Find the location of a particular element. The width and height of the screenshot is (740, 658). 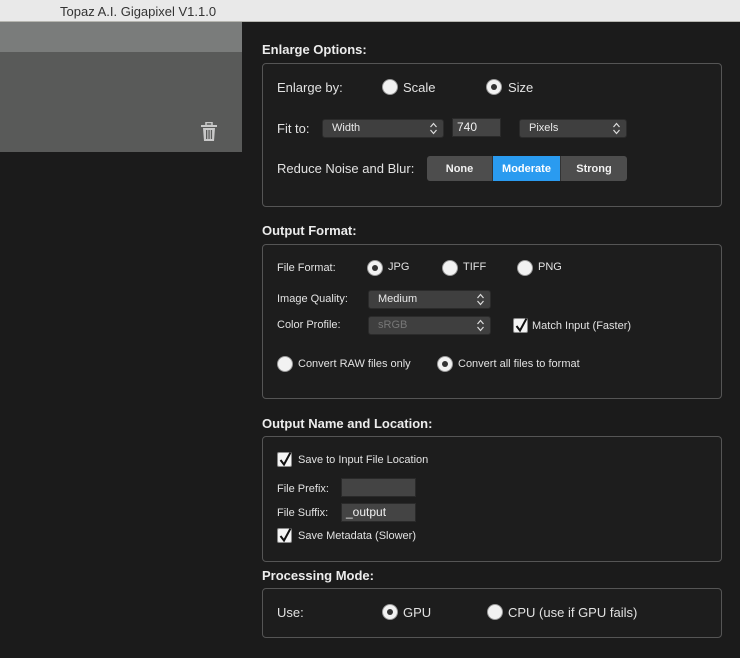

convert-raw-label: Convert RAW files only is located at coordinates (354, 364).